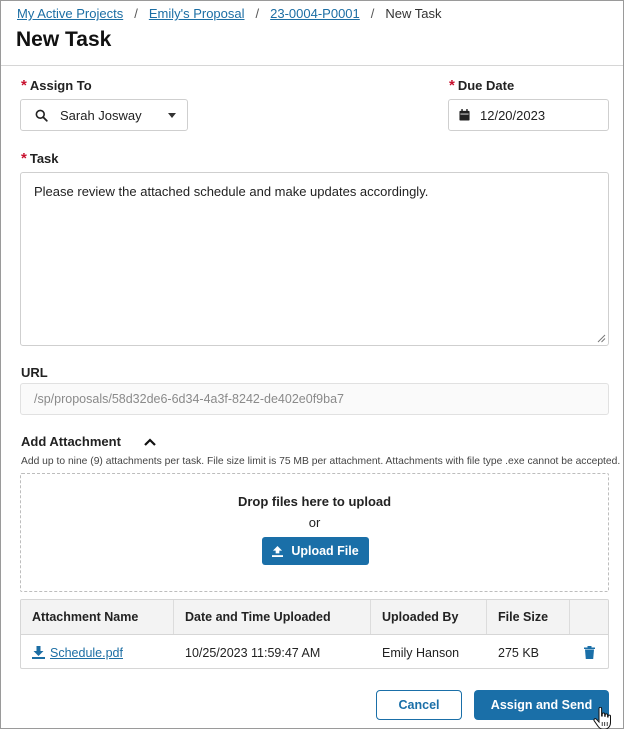 The image size is (624, 729). I want to click on upload-file-button: Upload File, so click(315, 551).